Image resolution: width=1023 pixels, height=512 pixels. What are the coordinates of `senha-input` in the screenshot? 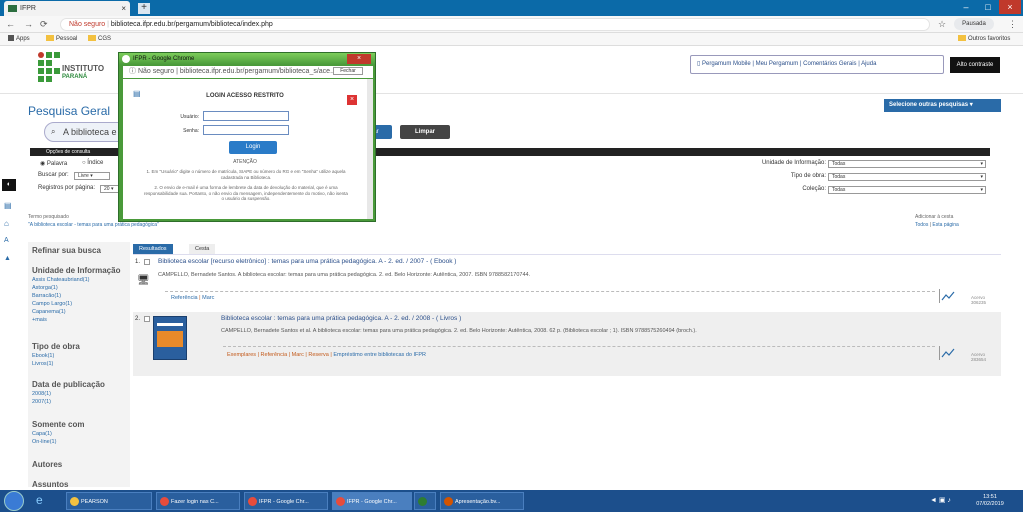 It's located at (246, 130).